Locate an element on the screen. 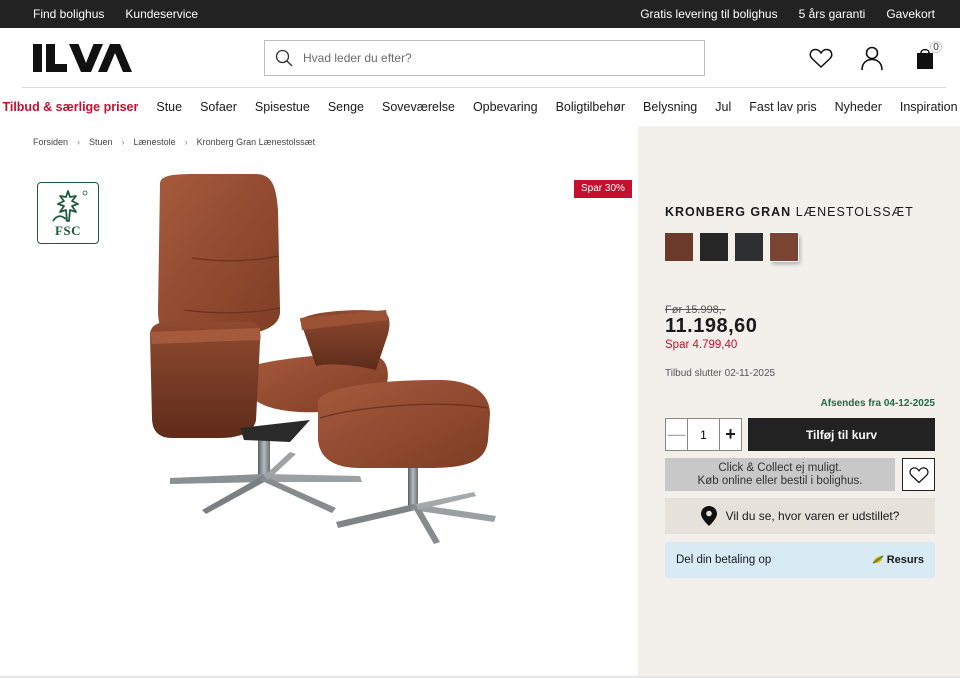 The width and height of the screenshot is (960, 678). shipping-date: Afsendes fra 04-12-2025 is located at coordinates (877, 403).